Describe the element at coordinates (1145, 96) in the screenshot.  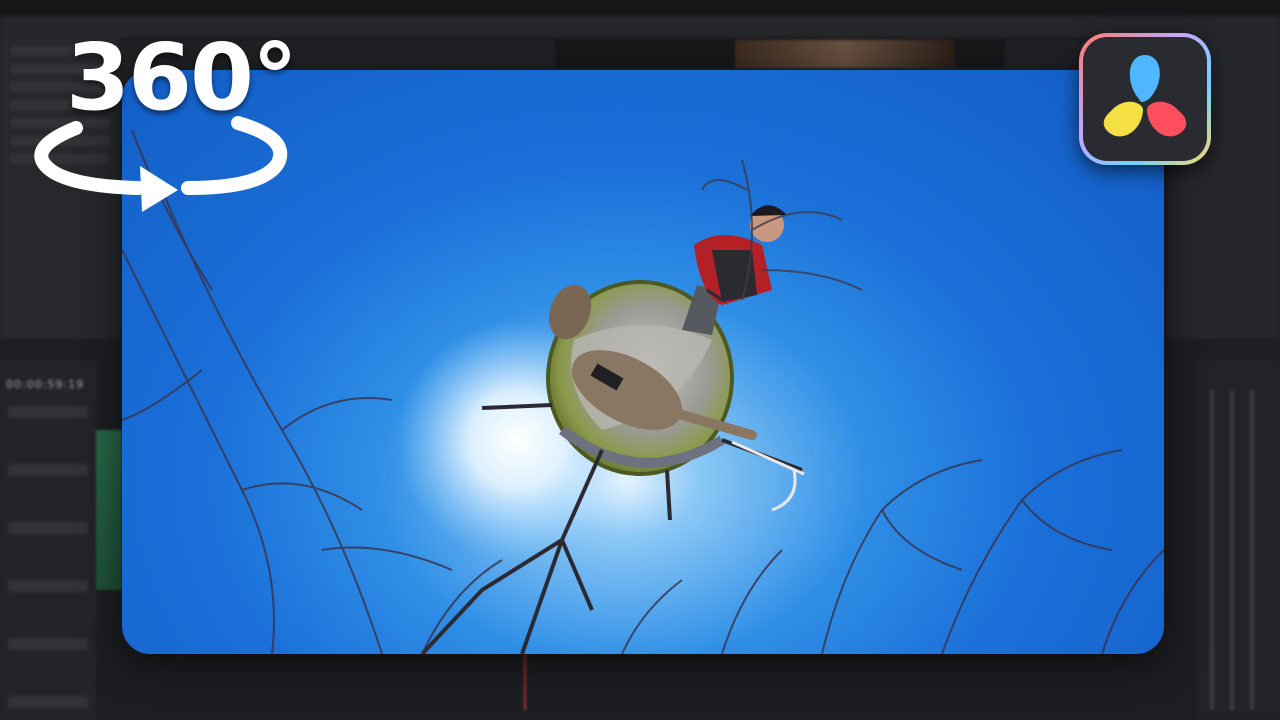
I see `resolve-petals-icon` at that location.